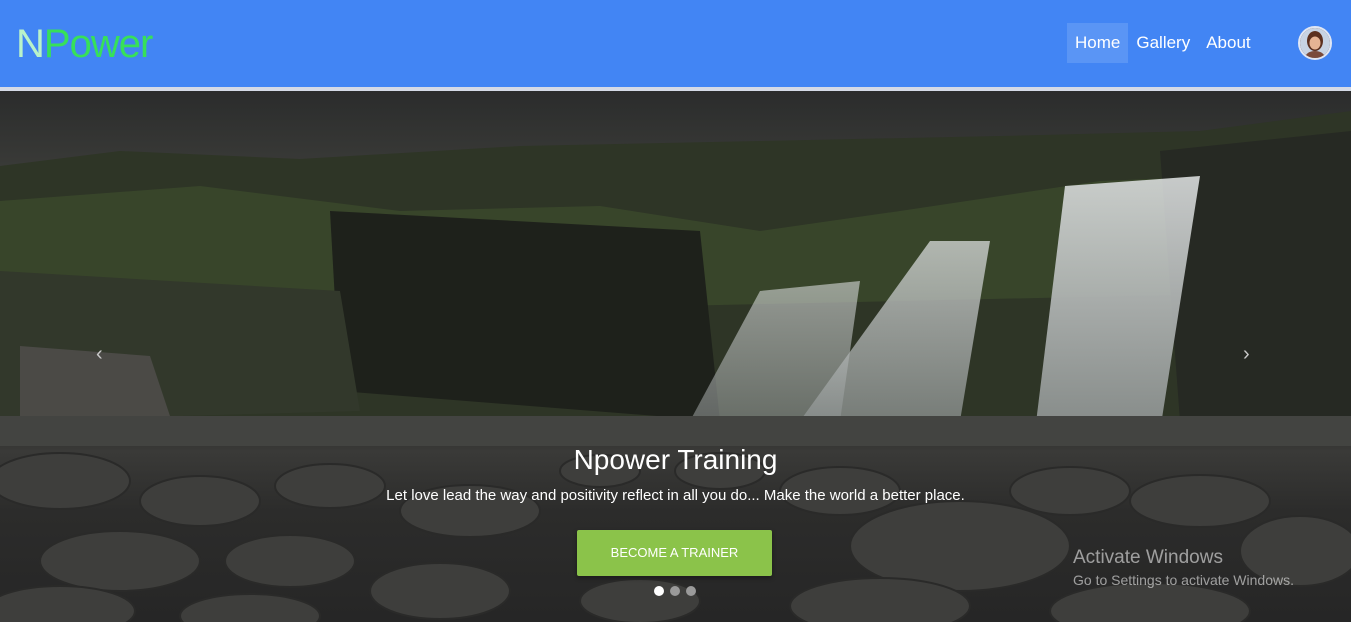  Describe the element at coordinates (1246, 354) in the screenshot. I see `carousel-next-icon: ›` at that location.